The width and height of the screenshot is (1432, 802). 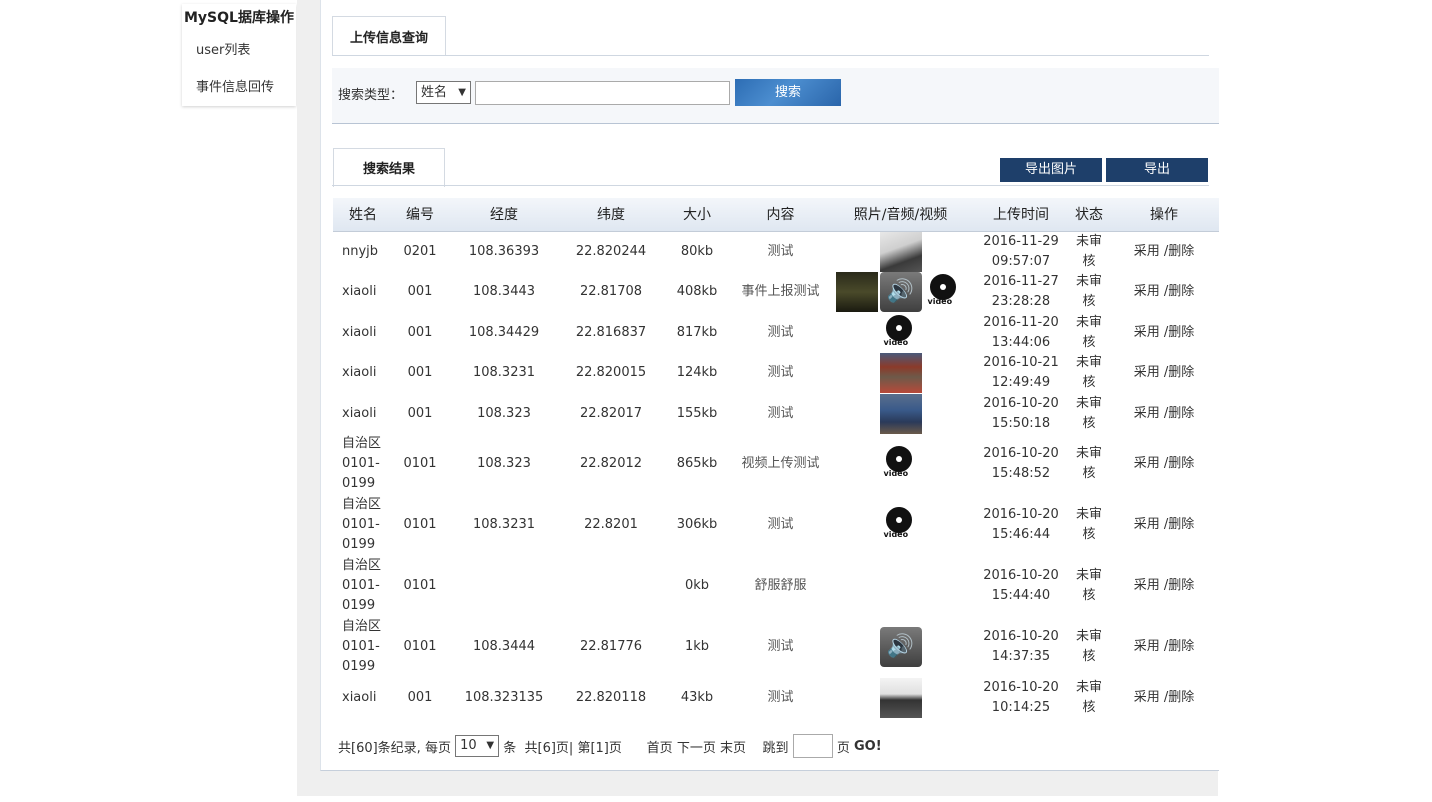 I want to click on cell-latitude: 22.81708, so click(x=611, y=291).